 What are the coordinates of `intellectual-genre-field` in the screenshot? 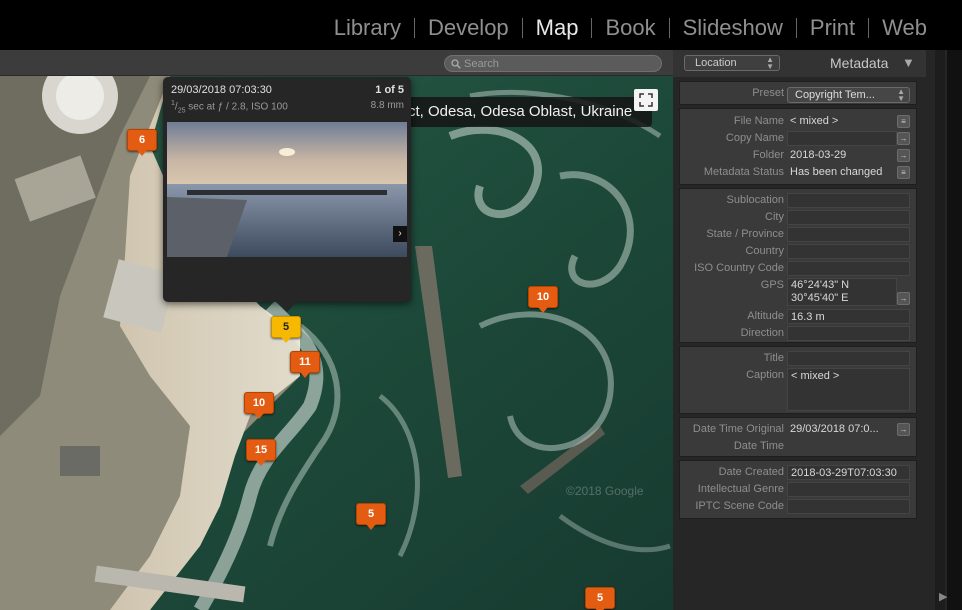 It's located at (848, 489).